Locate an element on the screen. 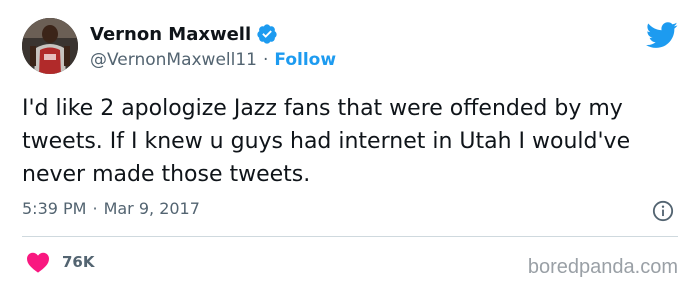 The height and width of the screenshot is (288, 700). author-handle-row: @VernonMaxwell11 · Follow is located at coordinates (213, 60).